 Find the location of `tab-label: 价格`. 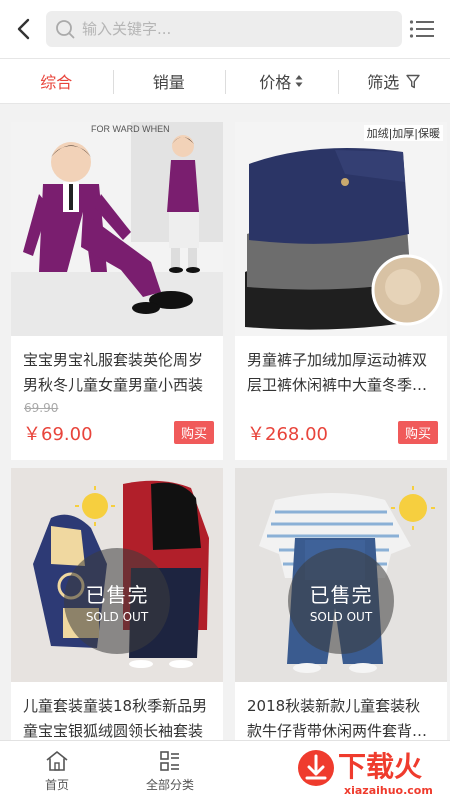

tab-label: 价格 is located at coordinates (275, 82).